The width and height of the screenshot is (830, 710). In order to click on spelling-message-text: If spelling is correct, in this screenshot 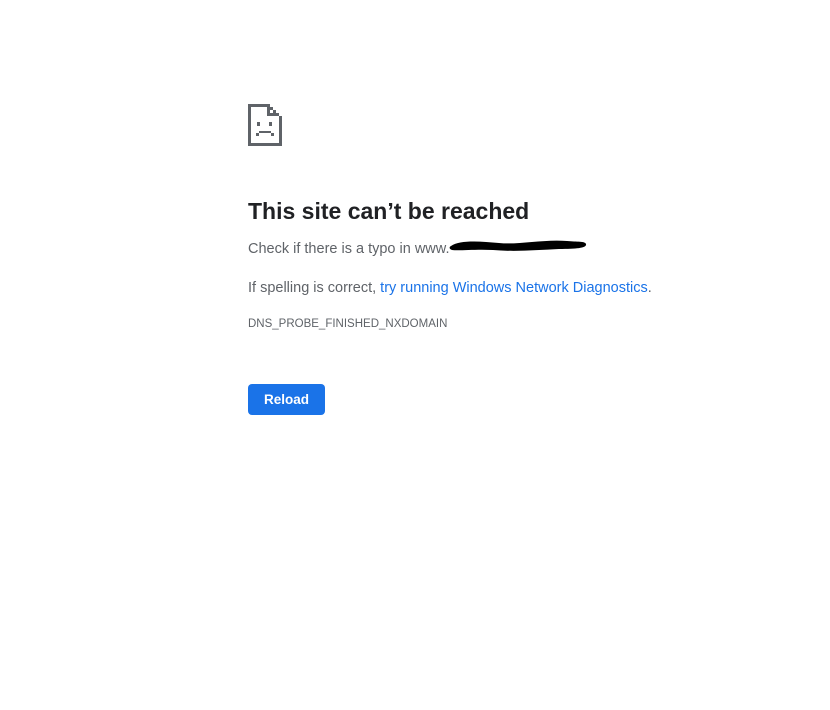, I will do `click(314, 287)`.